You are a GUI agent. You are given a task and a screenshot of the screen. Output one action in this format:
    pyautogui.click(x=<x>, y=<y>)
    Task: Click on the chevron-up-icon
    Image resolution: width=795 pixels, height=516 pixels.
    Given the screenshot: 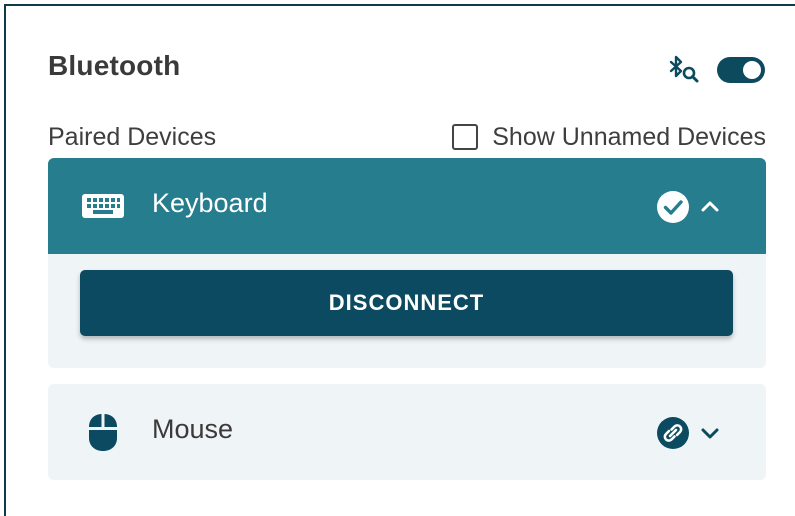 What is the action you would take?
    pyautogui.click(x=710, y=207)
    